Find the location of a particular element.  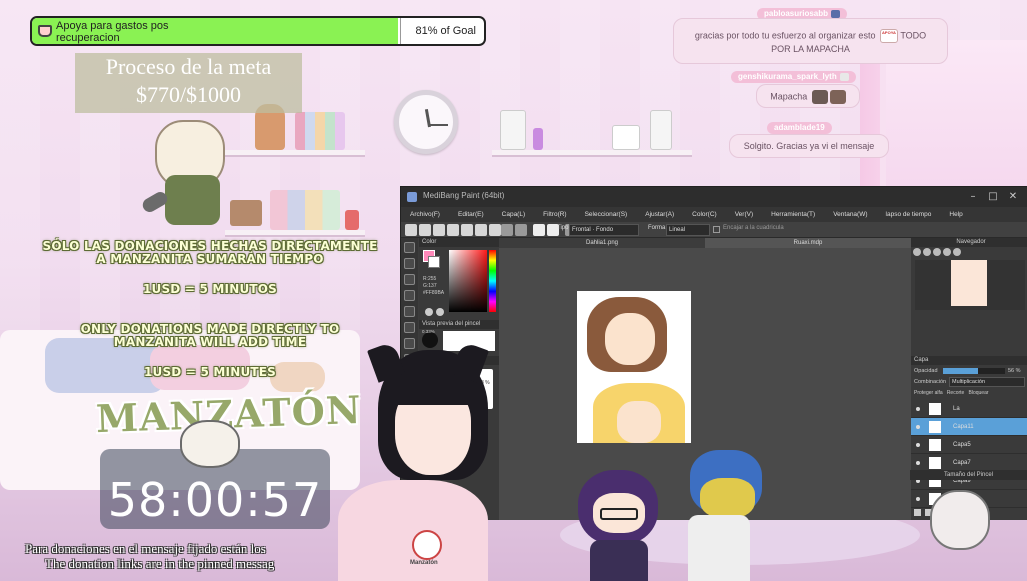

chat-username: genshikurama_spark_lyth is located at coordinates (793, 77).